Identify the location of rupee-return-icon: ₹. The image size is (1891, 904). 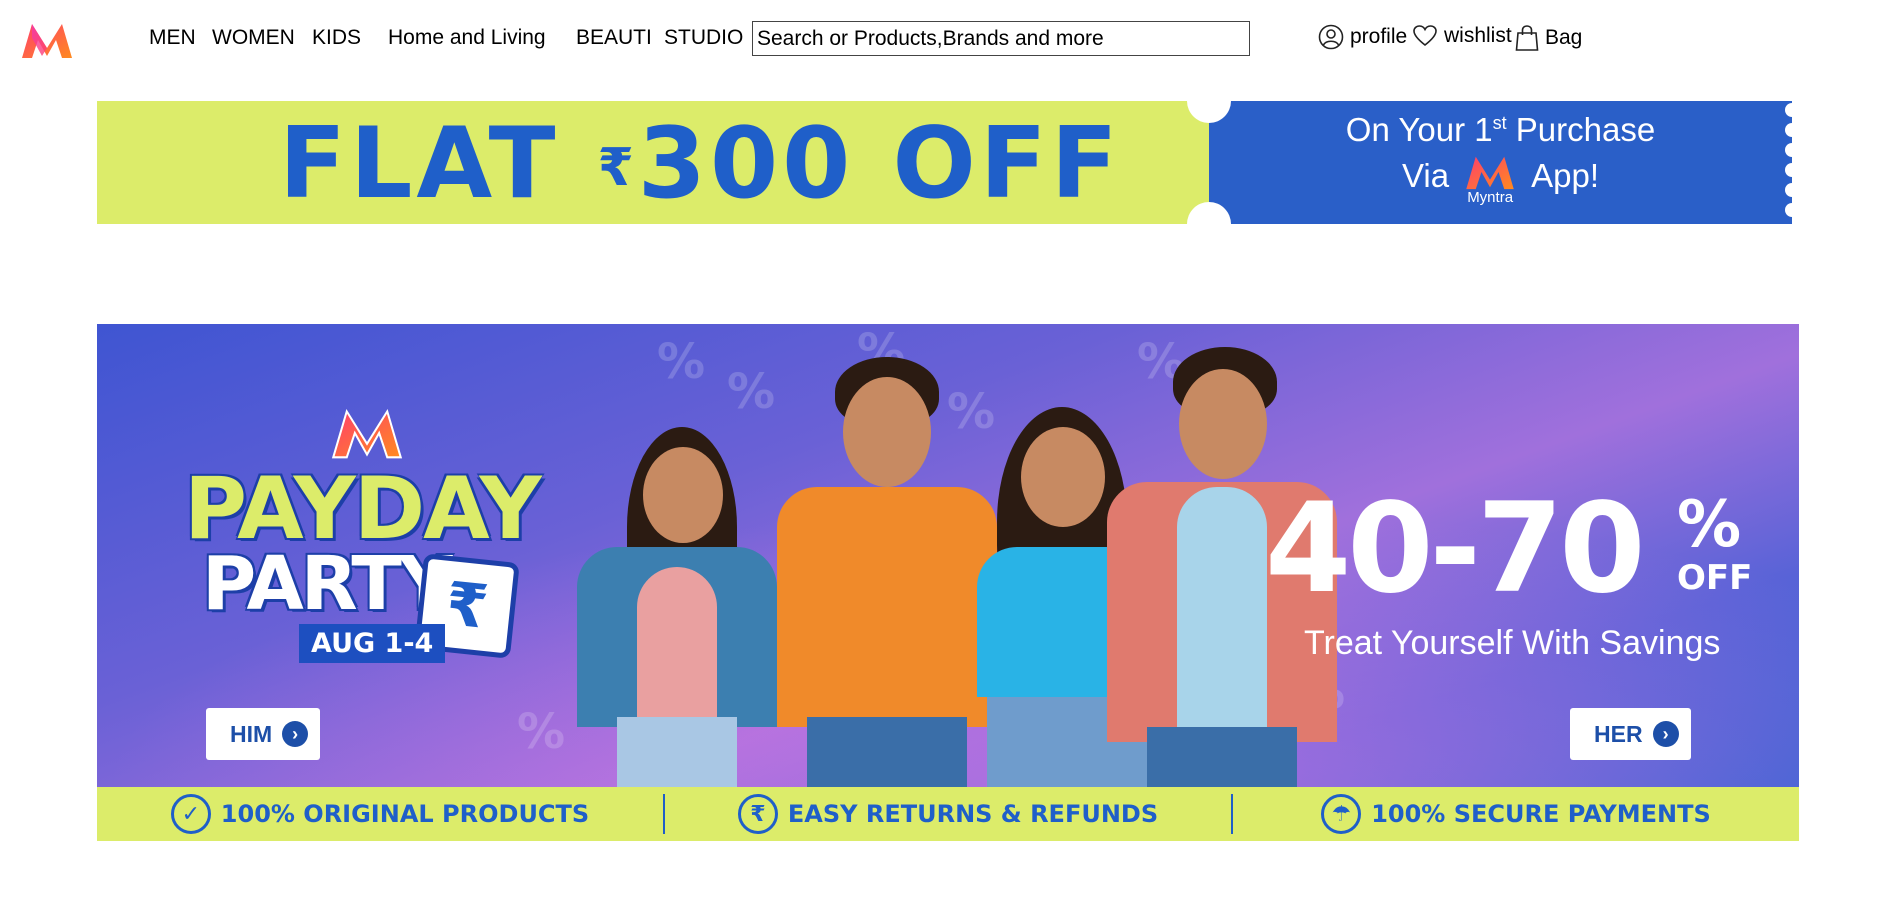
(757, 814).